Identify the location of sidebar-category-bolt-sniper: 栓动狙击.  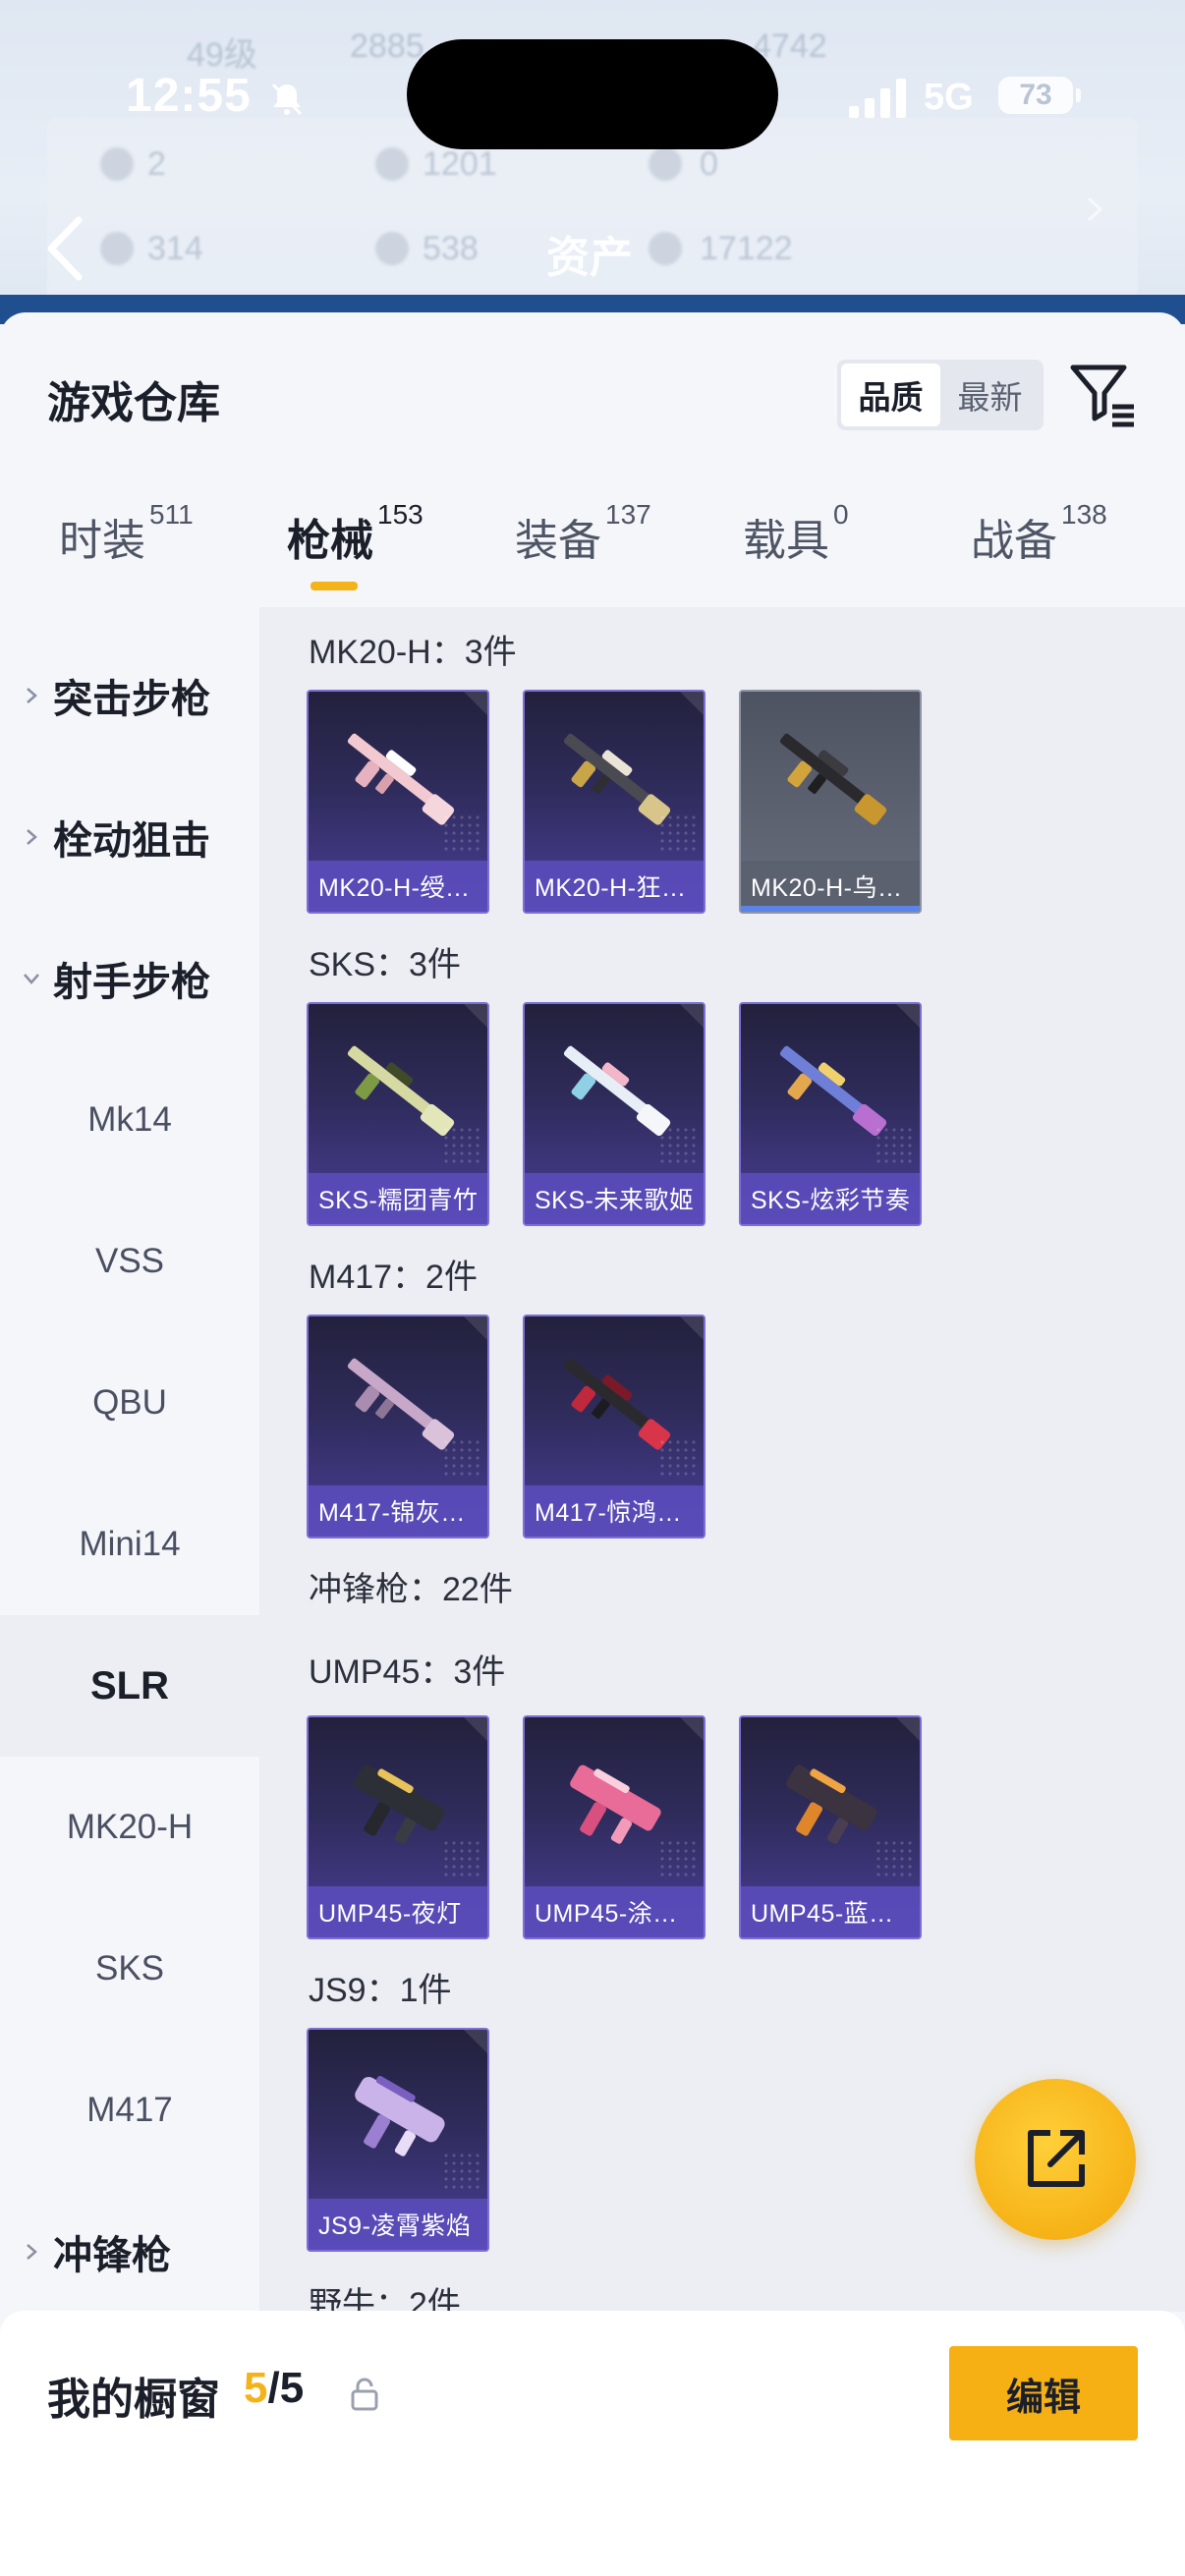
(130, 837).